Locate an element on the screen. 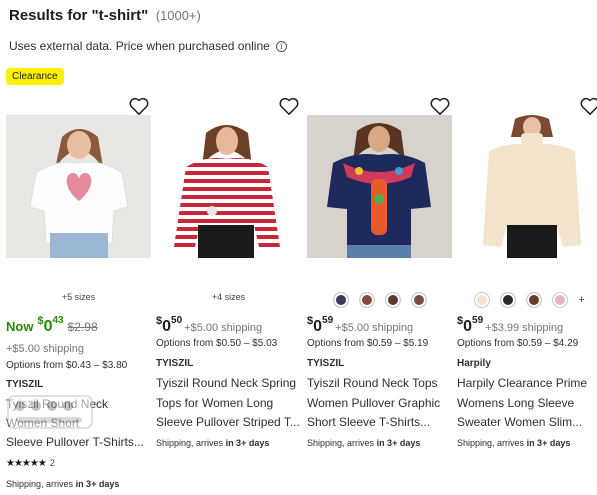  rating: ★★★★★ 2 is located at coordinates (30, 463).